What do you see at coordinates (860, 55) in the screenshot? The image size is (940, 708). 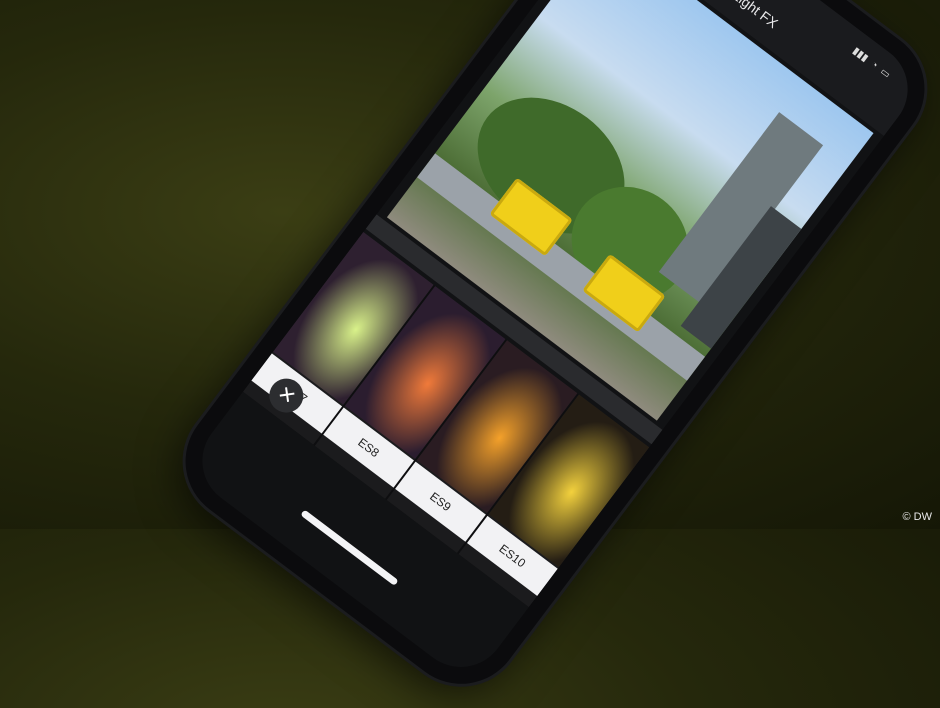 I see `signal-icon: ▮▮▮` at bounding box center [860, 55].